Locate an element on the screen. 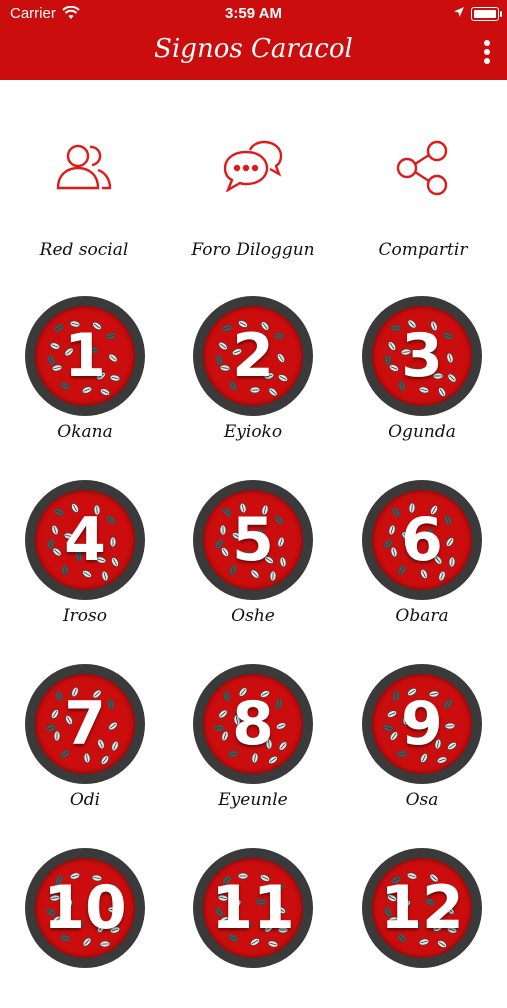 This screenshot has width=507, height=1008. location-arrow-icon is located at coordinates (459, 14).